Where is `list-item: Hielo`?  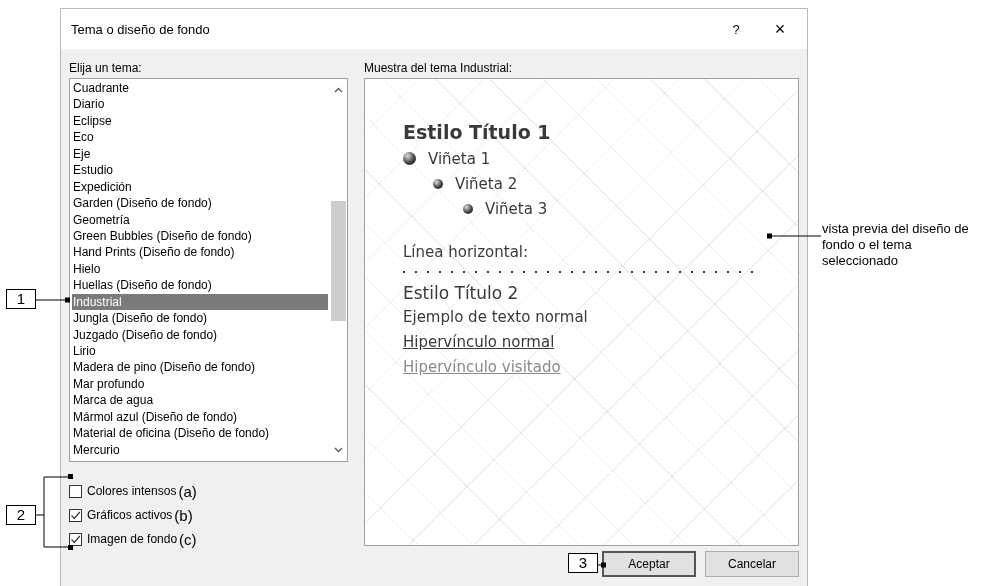 list-item: Hielo is located at coordinates (200, 269).